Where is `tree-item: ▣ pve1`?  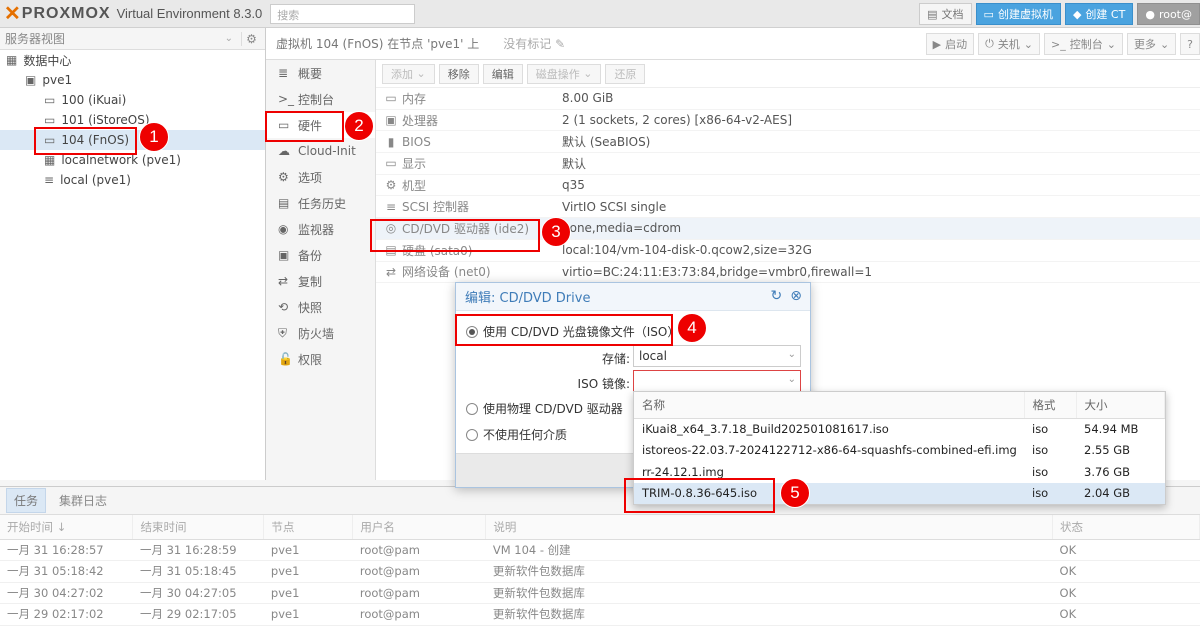 tree-item: ▣ pve1 is located at coordinates (132, 80).